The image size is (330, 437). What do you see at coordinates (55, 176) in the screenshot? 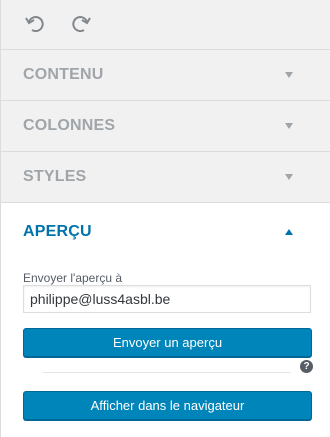
I see `section-title: STYLES` at bounding box center [55, 176].